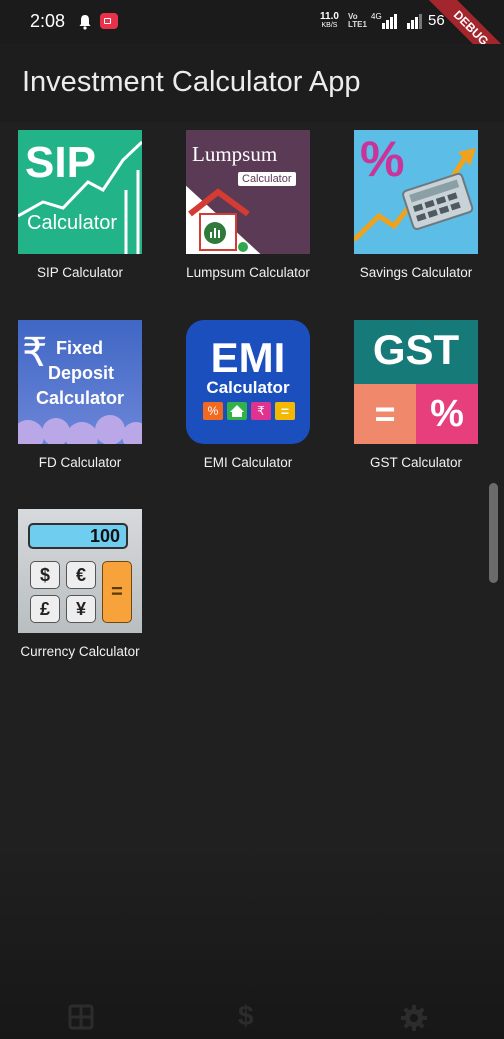 This screenshot has height=1039, width=504. I want to click on home-icon, so click(237, 411).